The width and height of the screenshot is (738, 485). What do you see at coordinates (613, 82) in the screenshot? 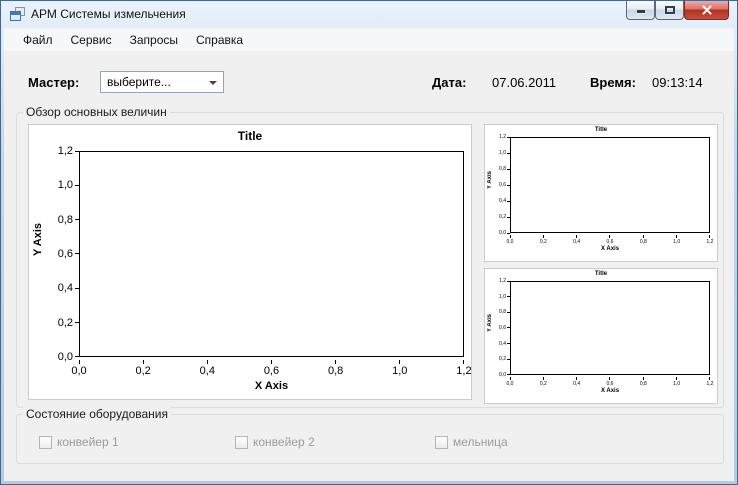
I see `time-label: Время:` at bounding box center [613, 82].